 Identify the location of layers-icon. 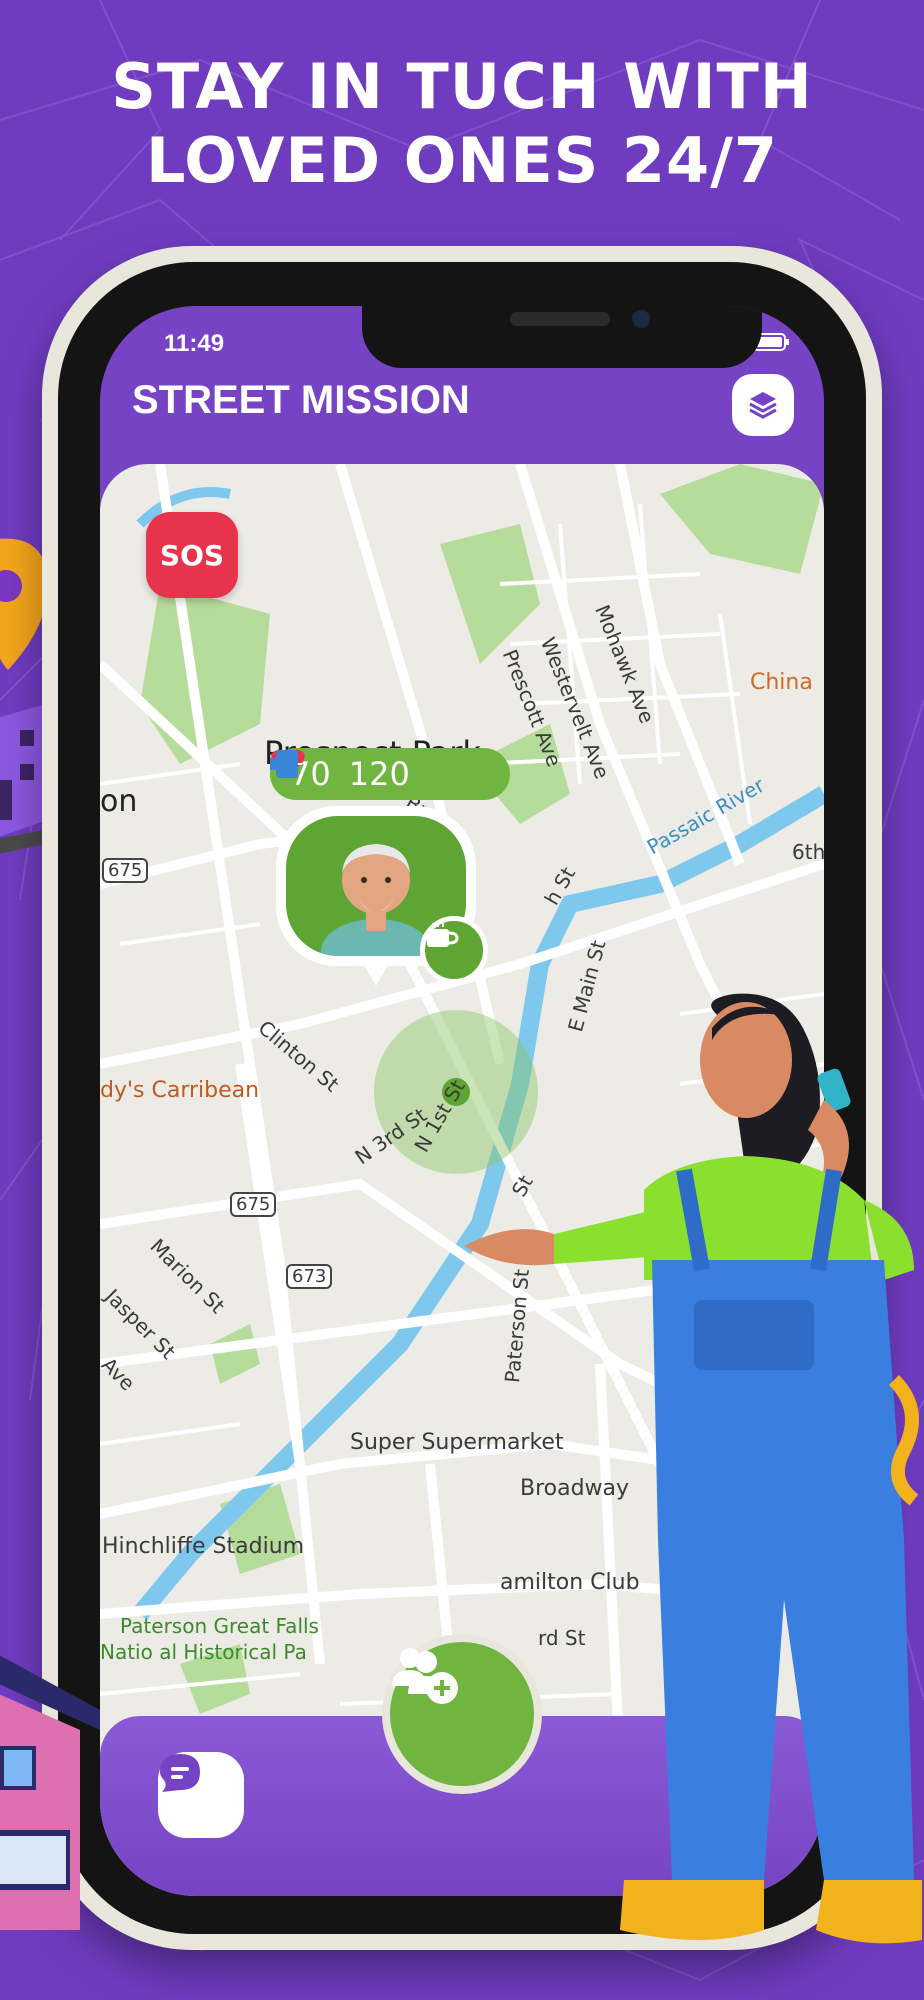
(763, 405).